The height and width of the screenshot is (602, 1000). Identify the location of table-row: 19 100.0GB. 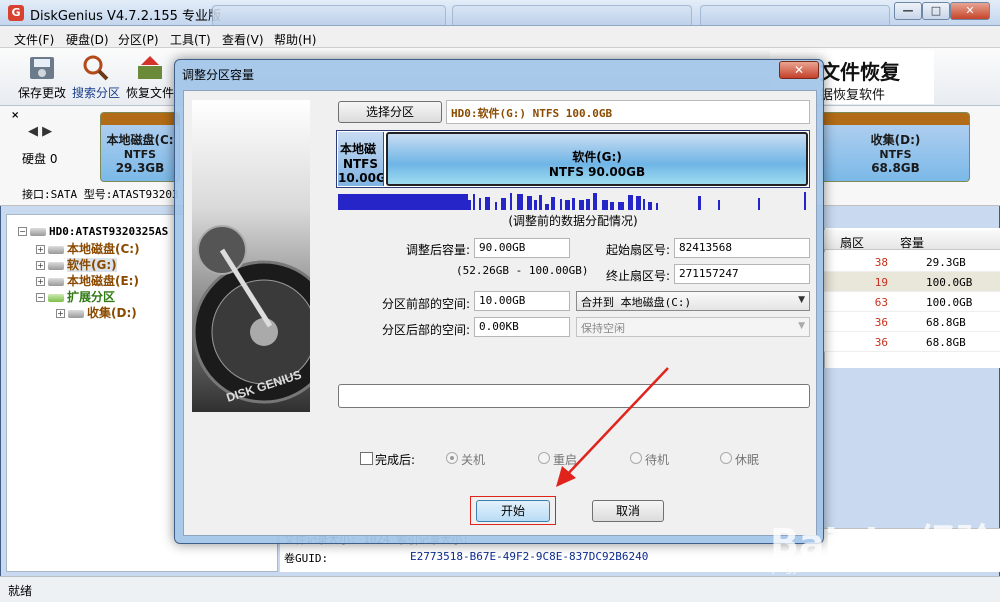
(912, 282).